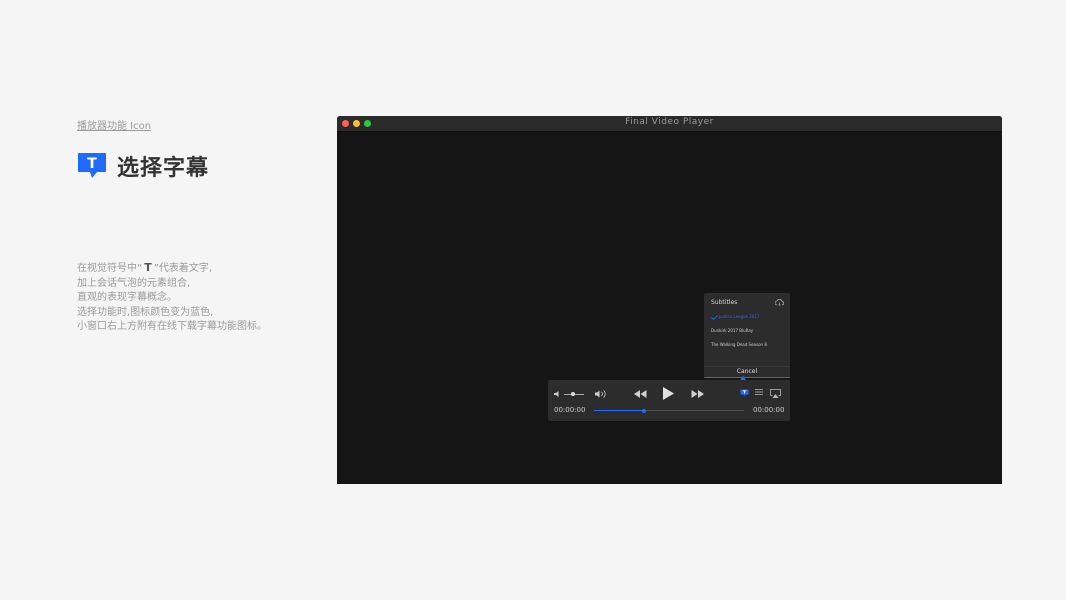 This screenshot has height=600, width=1066. Describe the element at coordinates (134, 283) in the screenshot. I see `desc-line-2: 加上会话气泡的元素组合,` at that location.